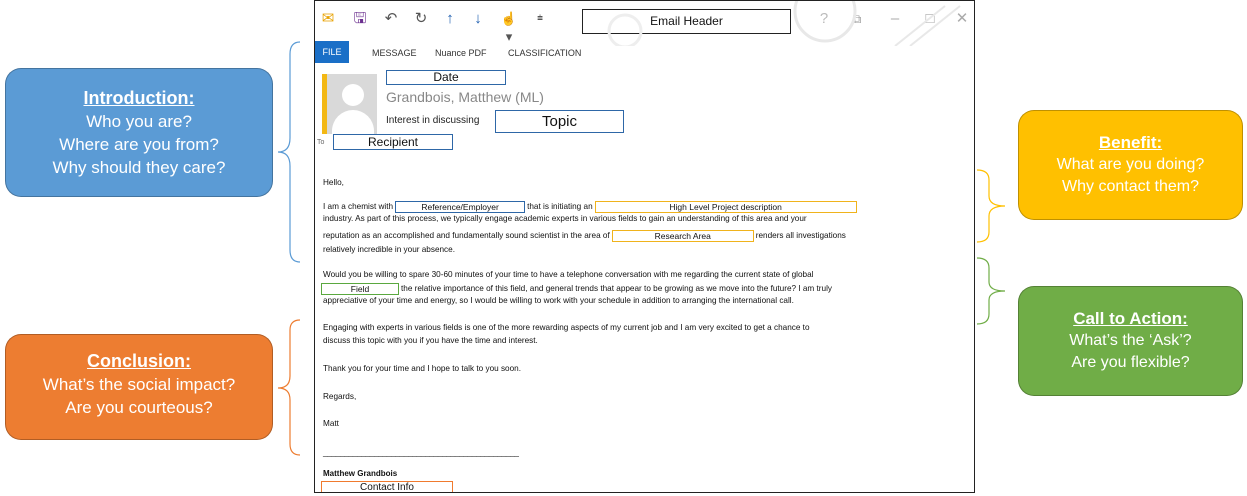 The image size is (1247, 496). What do you see at coordinates (544, 53) in the screenshot?
I see `tab-classification: CLASSIFICATION` at bounding box center [544, 53].